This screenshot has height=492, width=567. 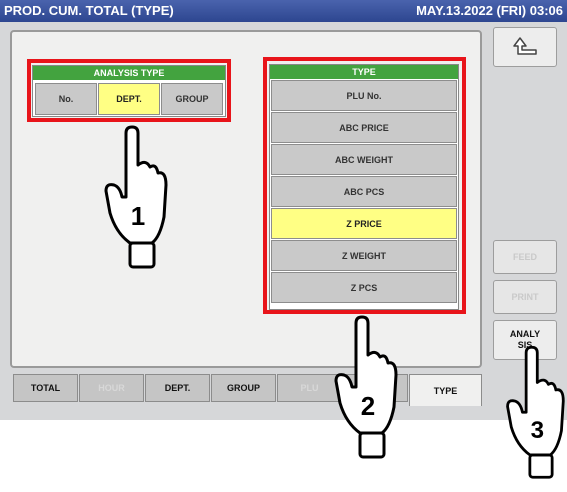 I want to click on back-button, so click(x=525, y=47).